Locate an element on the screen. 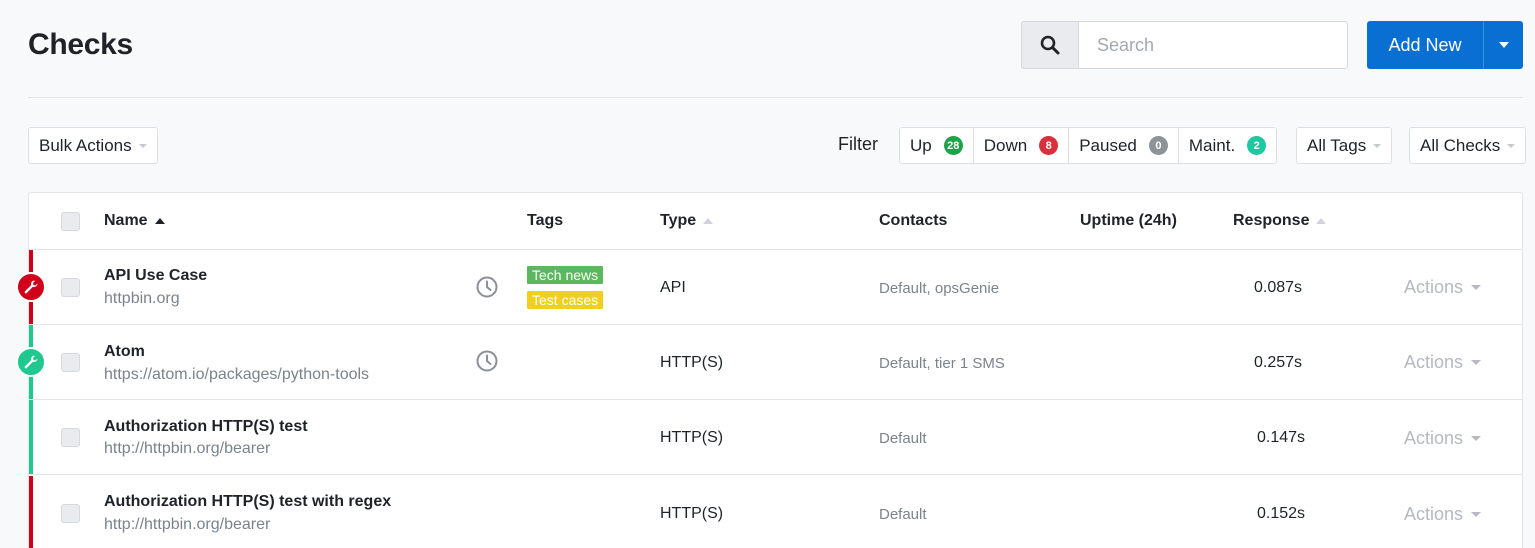  search-group is located at coordinates (1184, 45).